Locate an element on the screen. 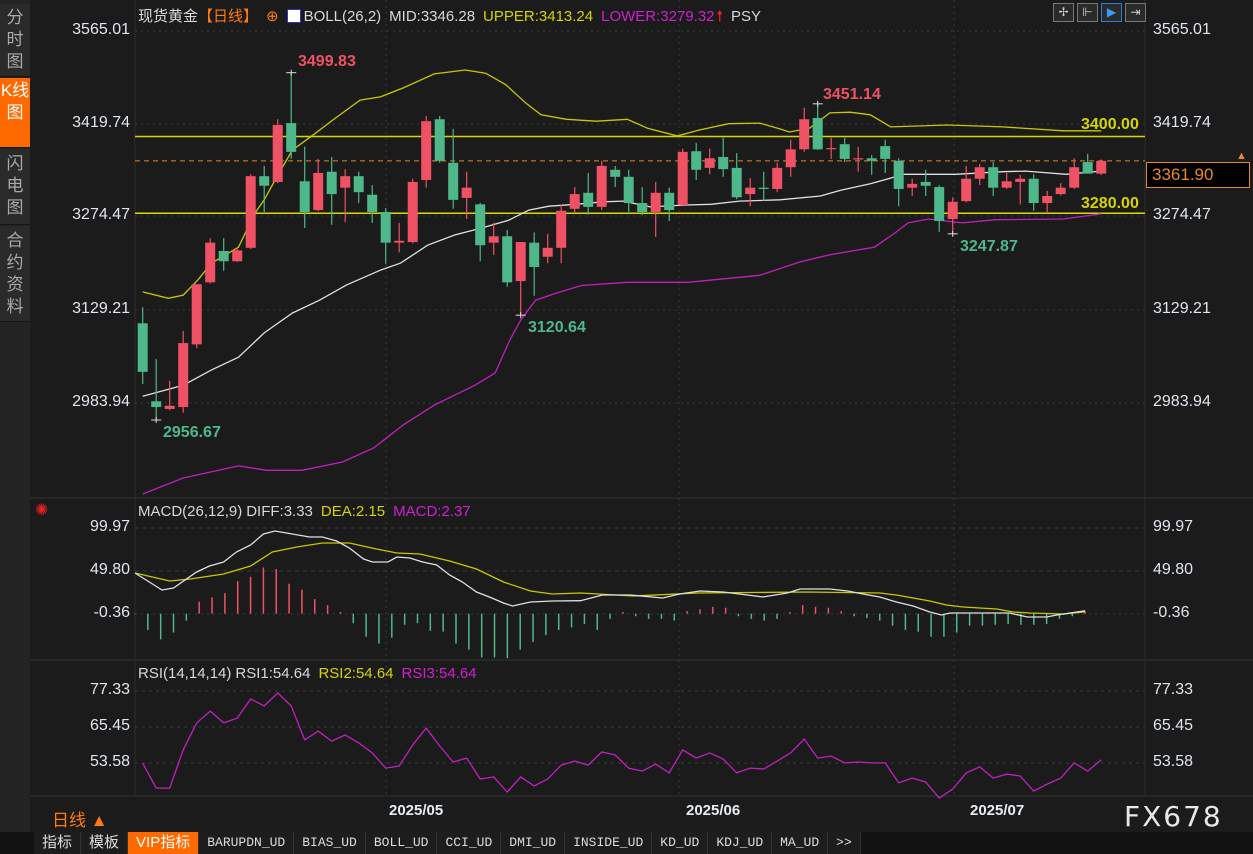  macd-header: MACD(26,12,9) DIFF:3.33 DEA:2.15 MACD:2.37 is located at coordinates (308, 511).